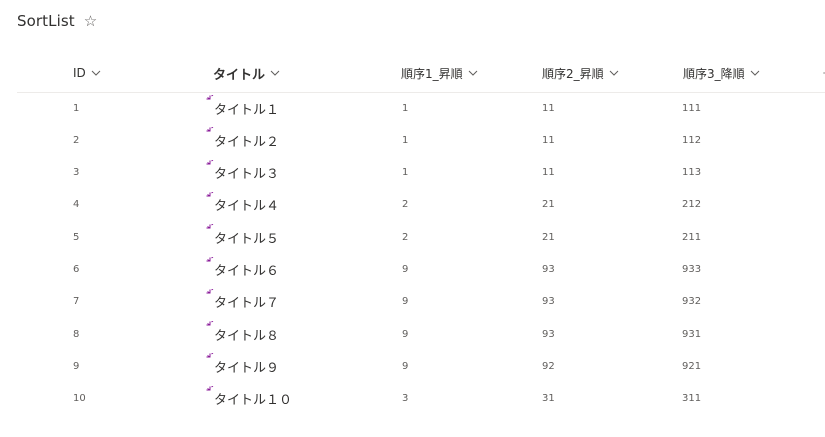 The height and width of the screenshot is (437, 825). I want to click on cell-order3: 212, so click(691, 205).